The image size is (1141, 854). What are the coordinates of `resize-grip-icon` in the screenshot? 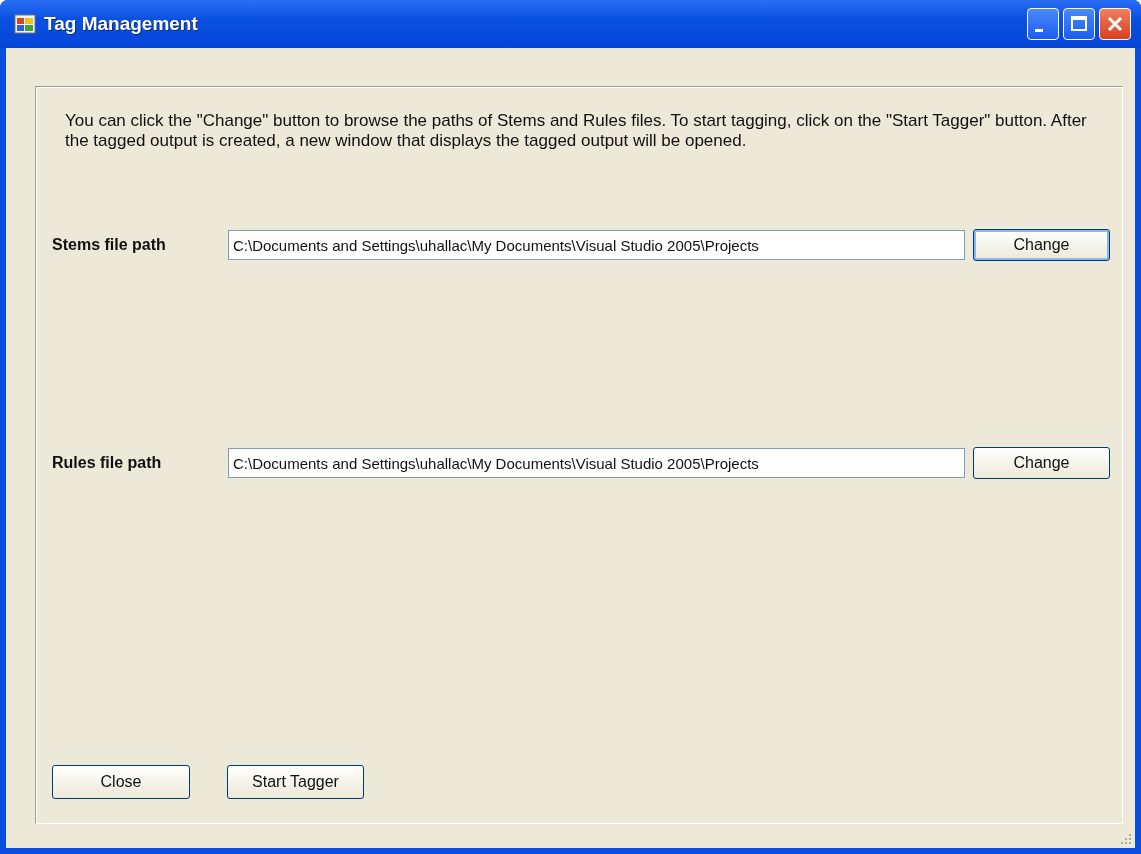 It's located at (1126, 839).